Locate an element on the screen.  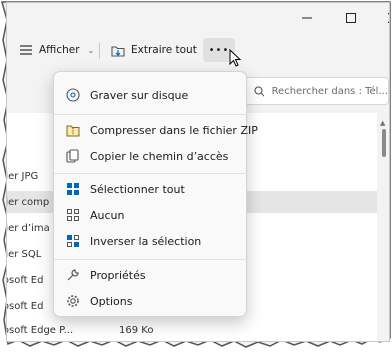
view-button: Afficher ⌄ is located at coordinates (56, 50).